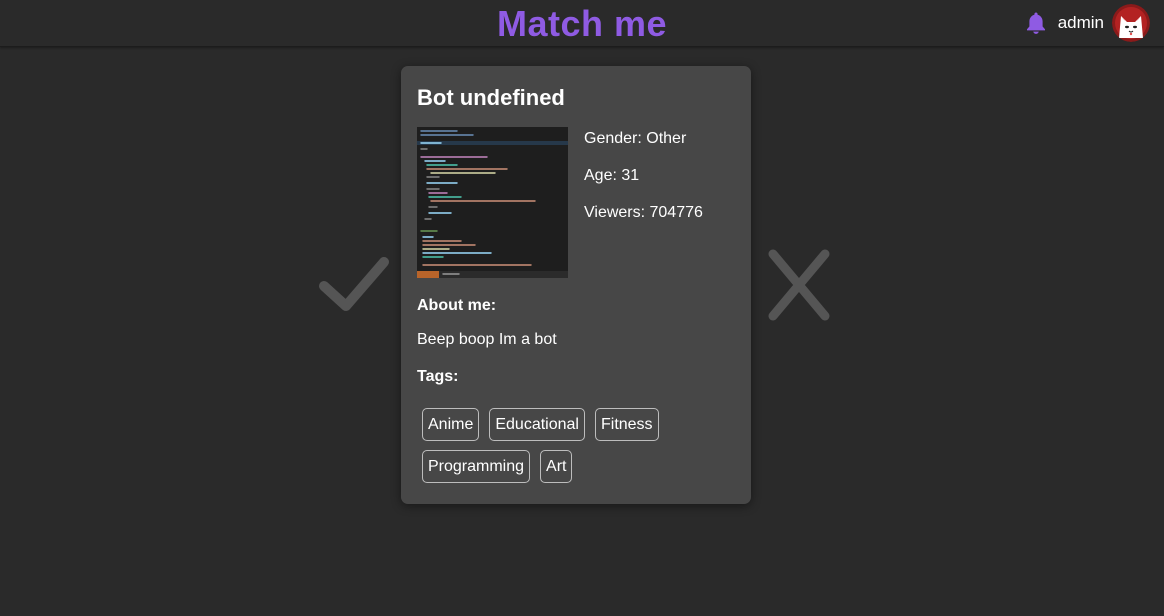 The image size is (1164, 616). Describe the element at coordinates (491, 97) in the screenshot. I see `profile-name: Bot undefined` at that location.